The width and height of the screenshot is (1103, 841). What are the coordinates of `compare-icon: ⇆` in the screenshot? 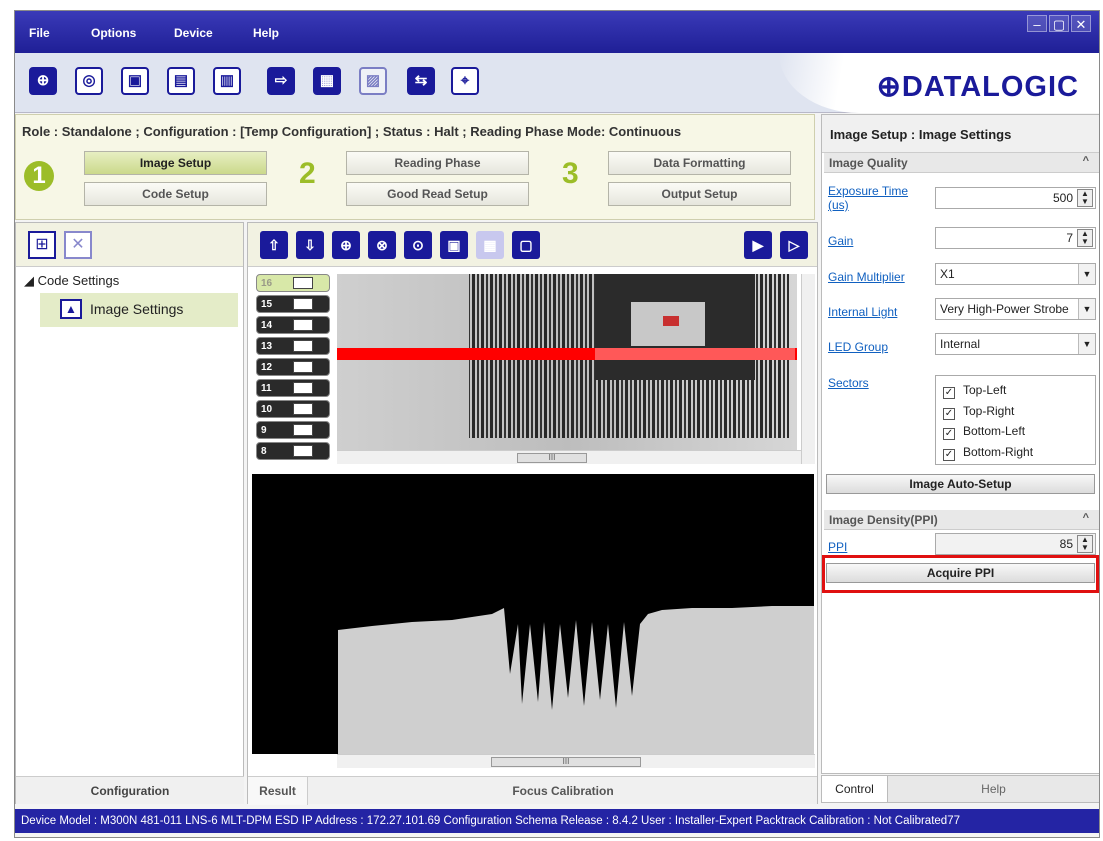 It's located at (421, 81).